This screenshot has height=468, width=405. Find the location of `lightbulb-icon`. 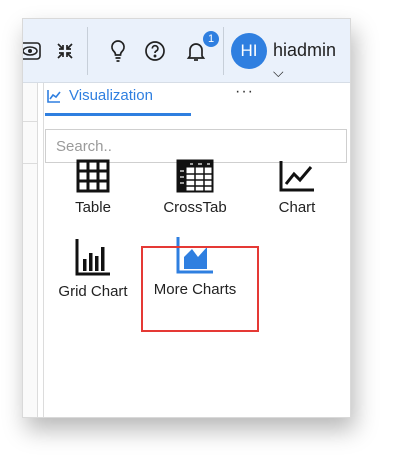

lightbulb-icon is located at coordinates (118, 50).